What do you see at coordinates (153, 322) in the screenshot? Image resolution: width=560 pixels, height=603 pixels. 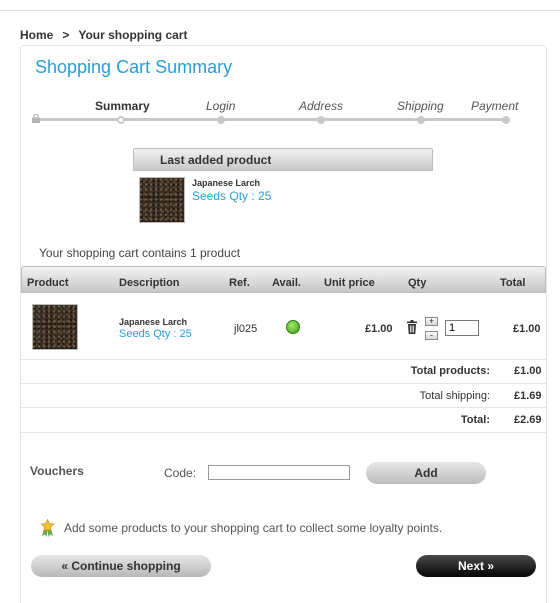 I see `cart-item-name: Japanese Larch` at bounding box center [153, 322].